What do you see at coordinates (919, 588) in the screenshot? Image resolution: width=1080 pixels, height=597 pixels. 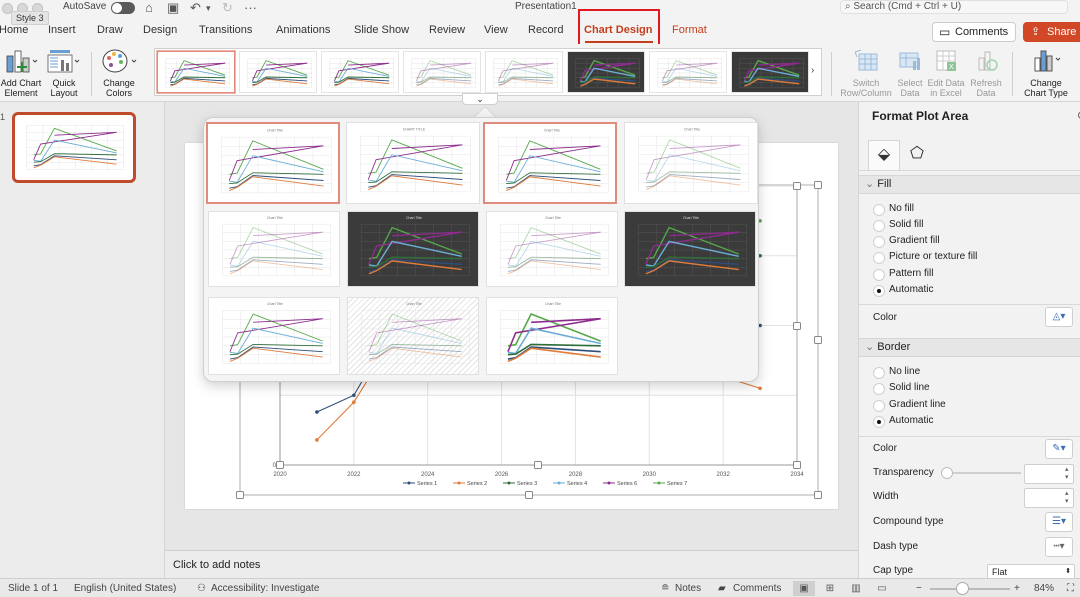 I see `zoom-out-button: −` at bounding box center [919, 588].